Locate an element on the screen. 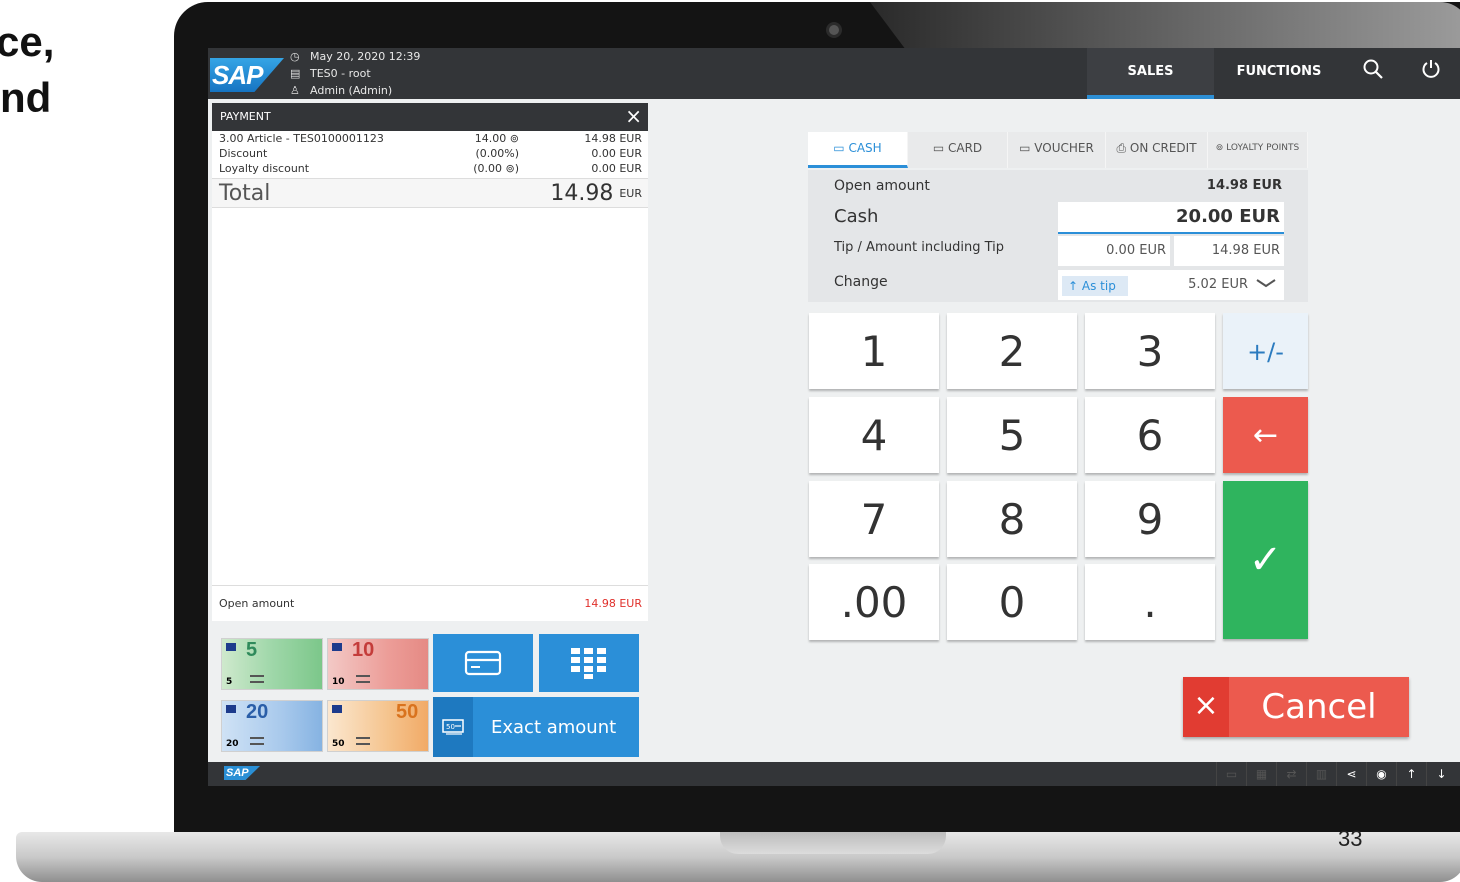  key-3: 3 is located at coordinates (1150, 351).